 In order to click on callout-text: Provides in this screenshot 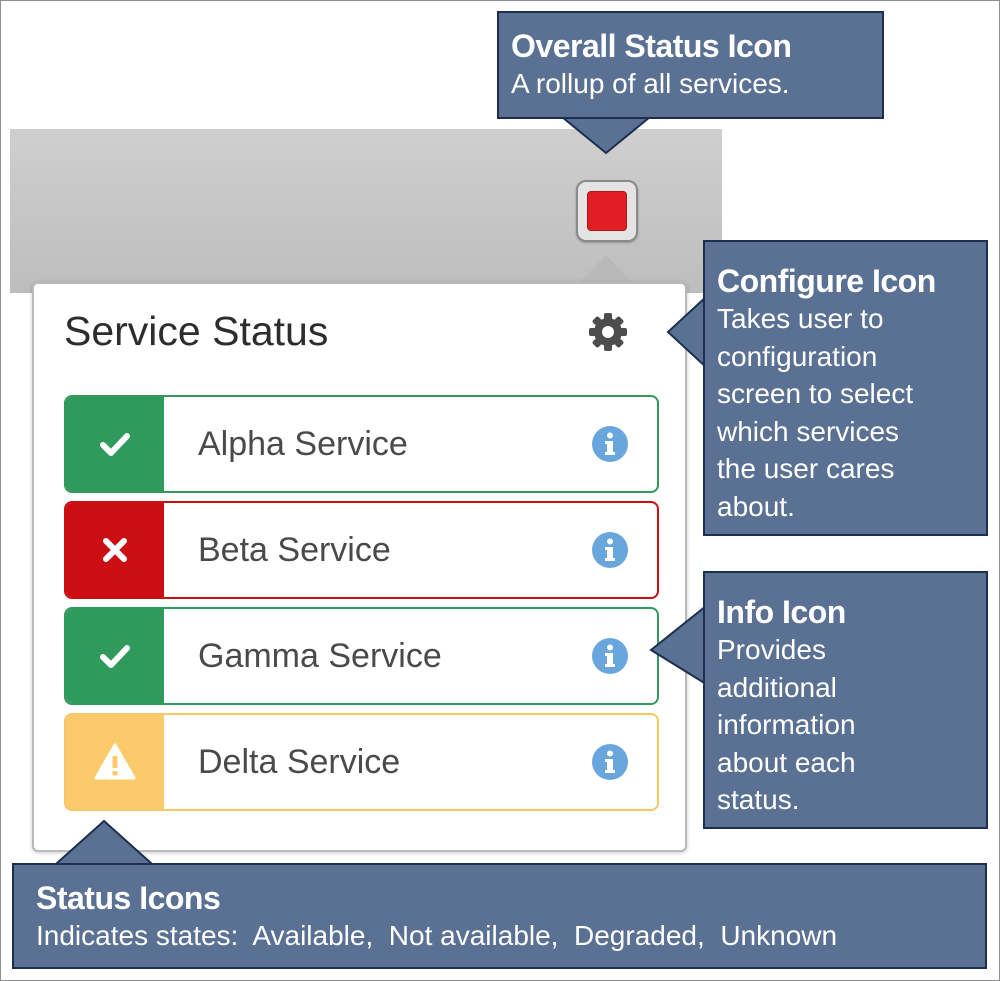, I will do `click(771, 649)`.